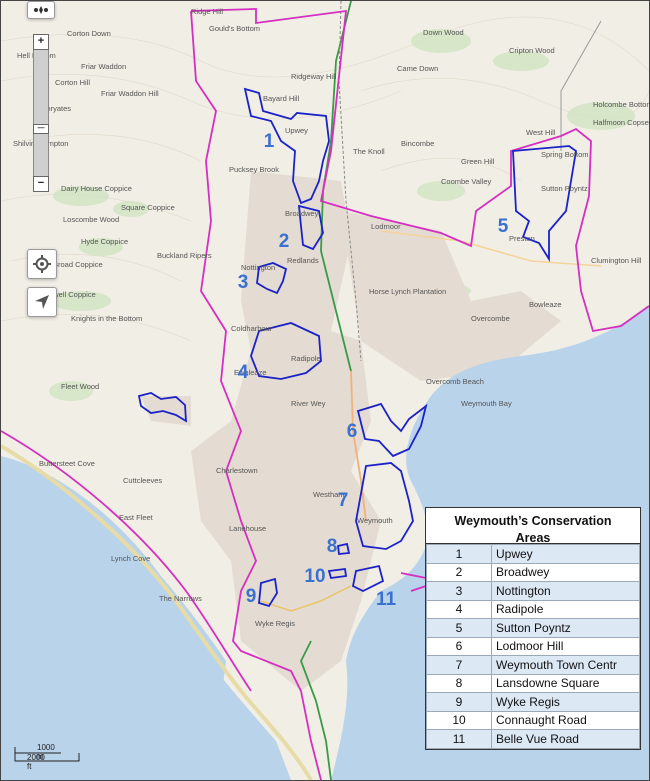  What do you see at coordinates (459, 702) in the screenshot?
I see `legend-number: 9` at bounding box center [459, 702].